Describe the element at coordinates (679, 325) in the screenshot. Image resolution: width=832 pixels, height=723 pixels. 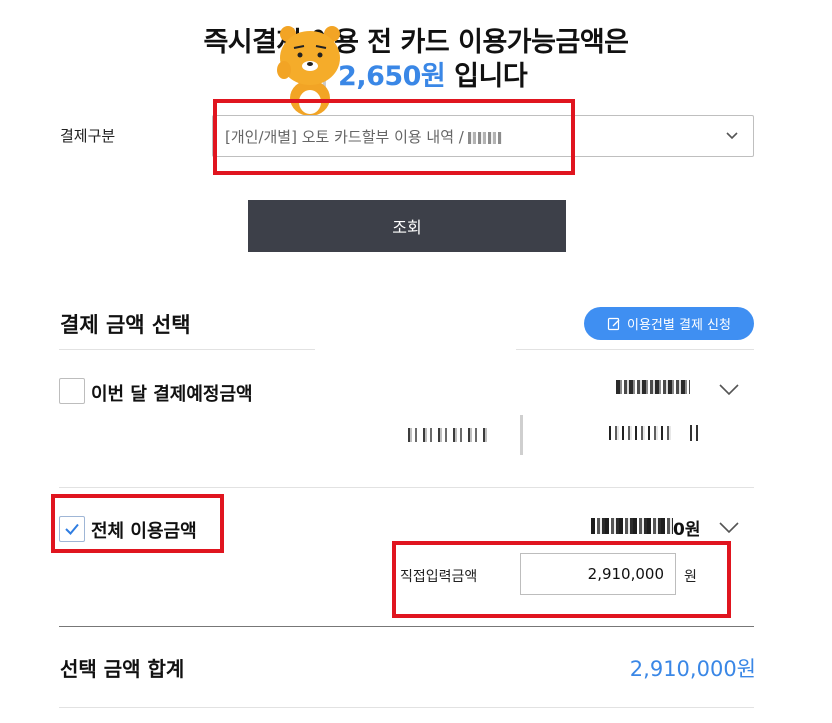
I see `apply-button-label: 이용건별 결제 신청` at that location.